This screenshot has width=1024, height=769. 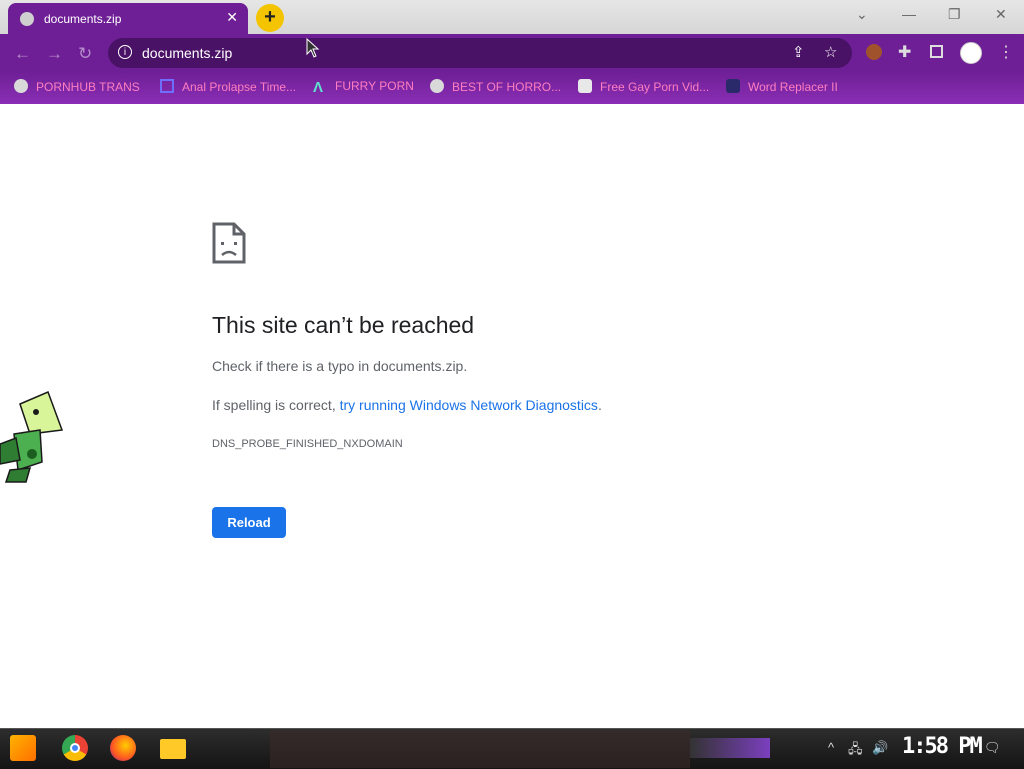 What do you see at coordinates (123, 748) in the screenshot?
I see `firefox-icon` at bounding box center [123, 748].